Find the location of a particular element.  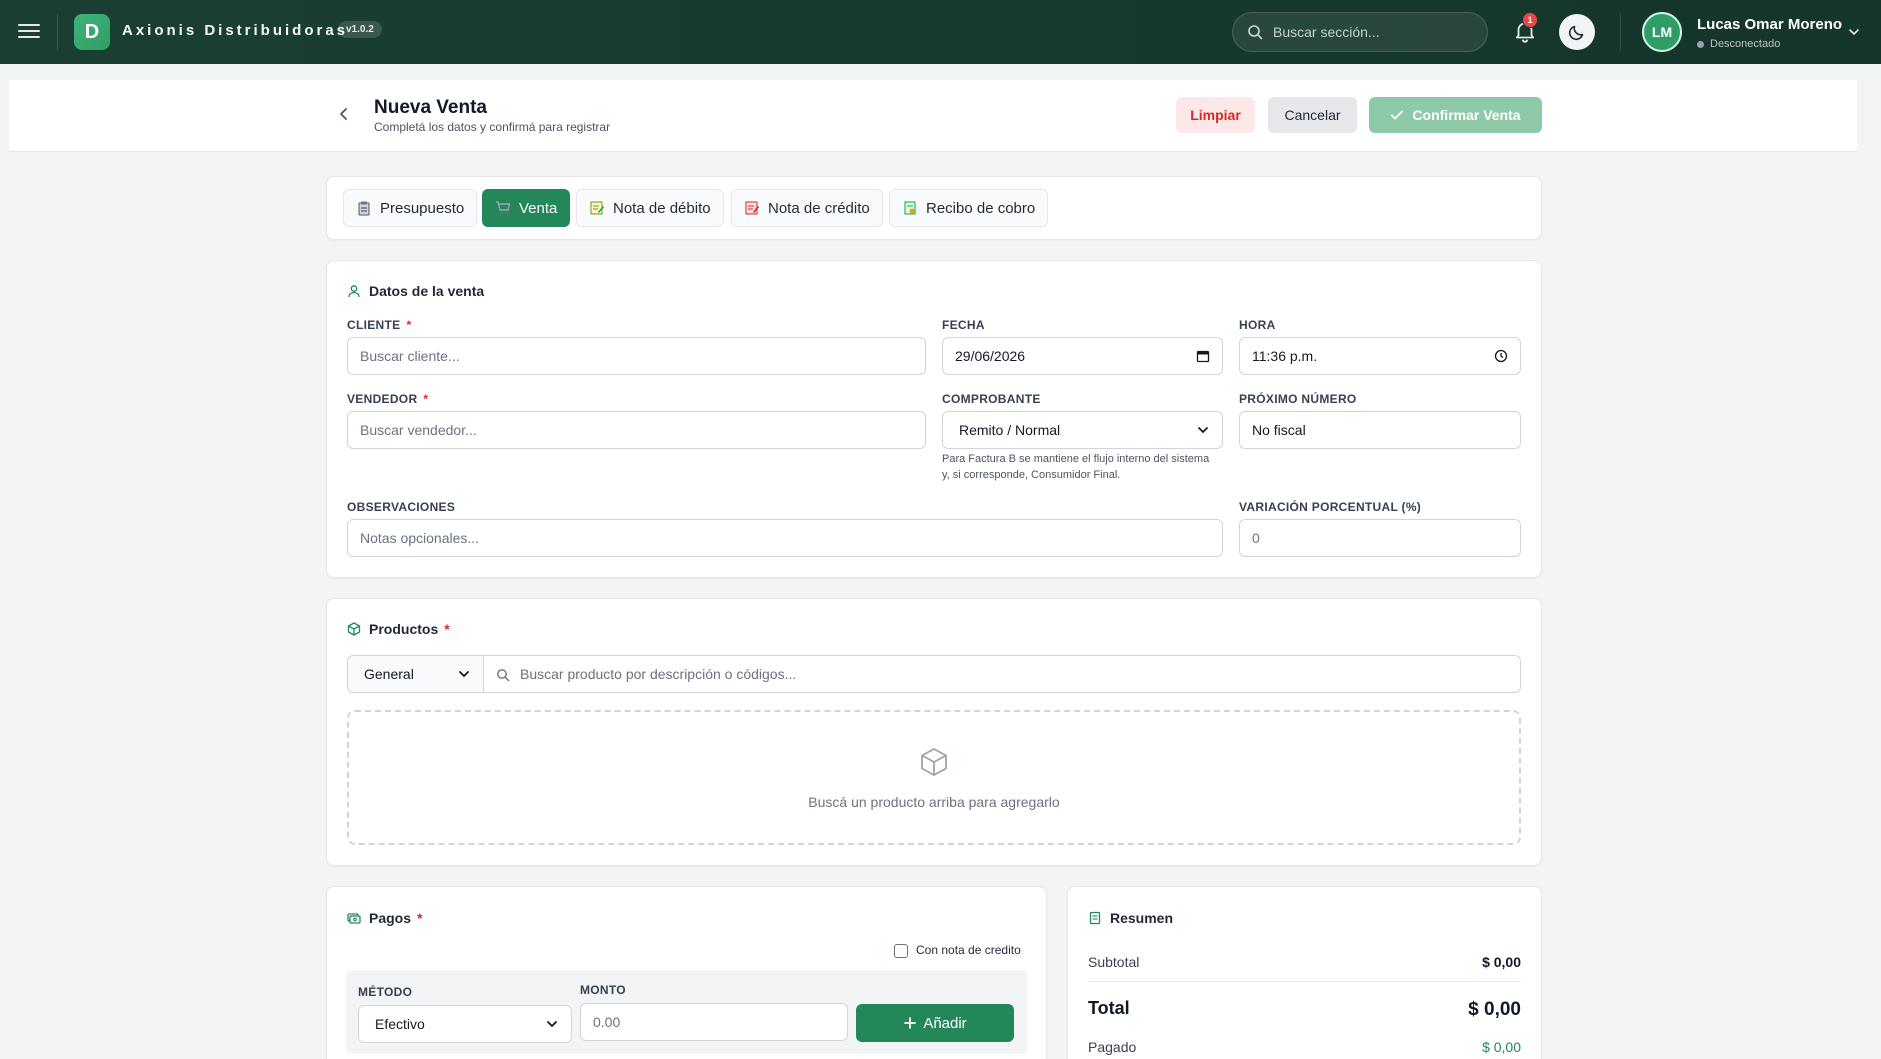

tab-label: Nota de crédito is located at coordinates (819, 208).